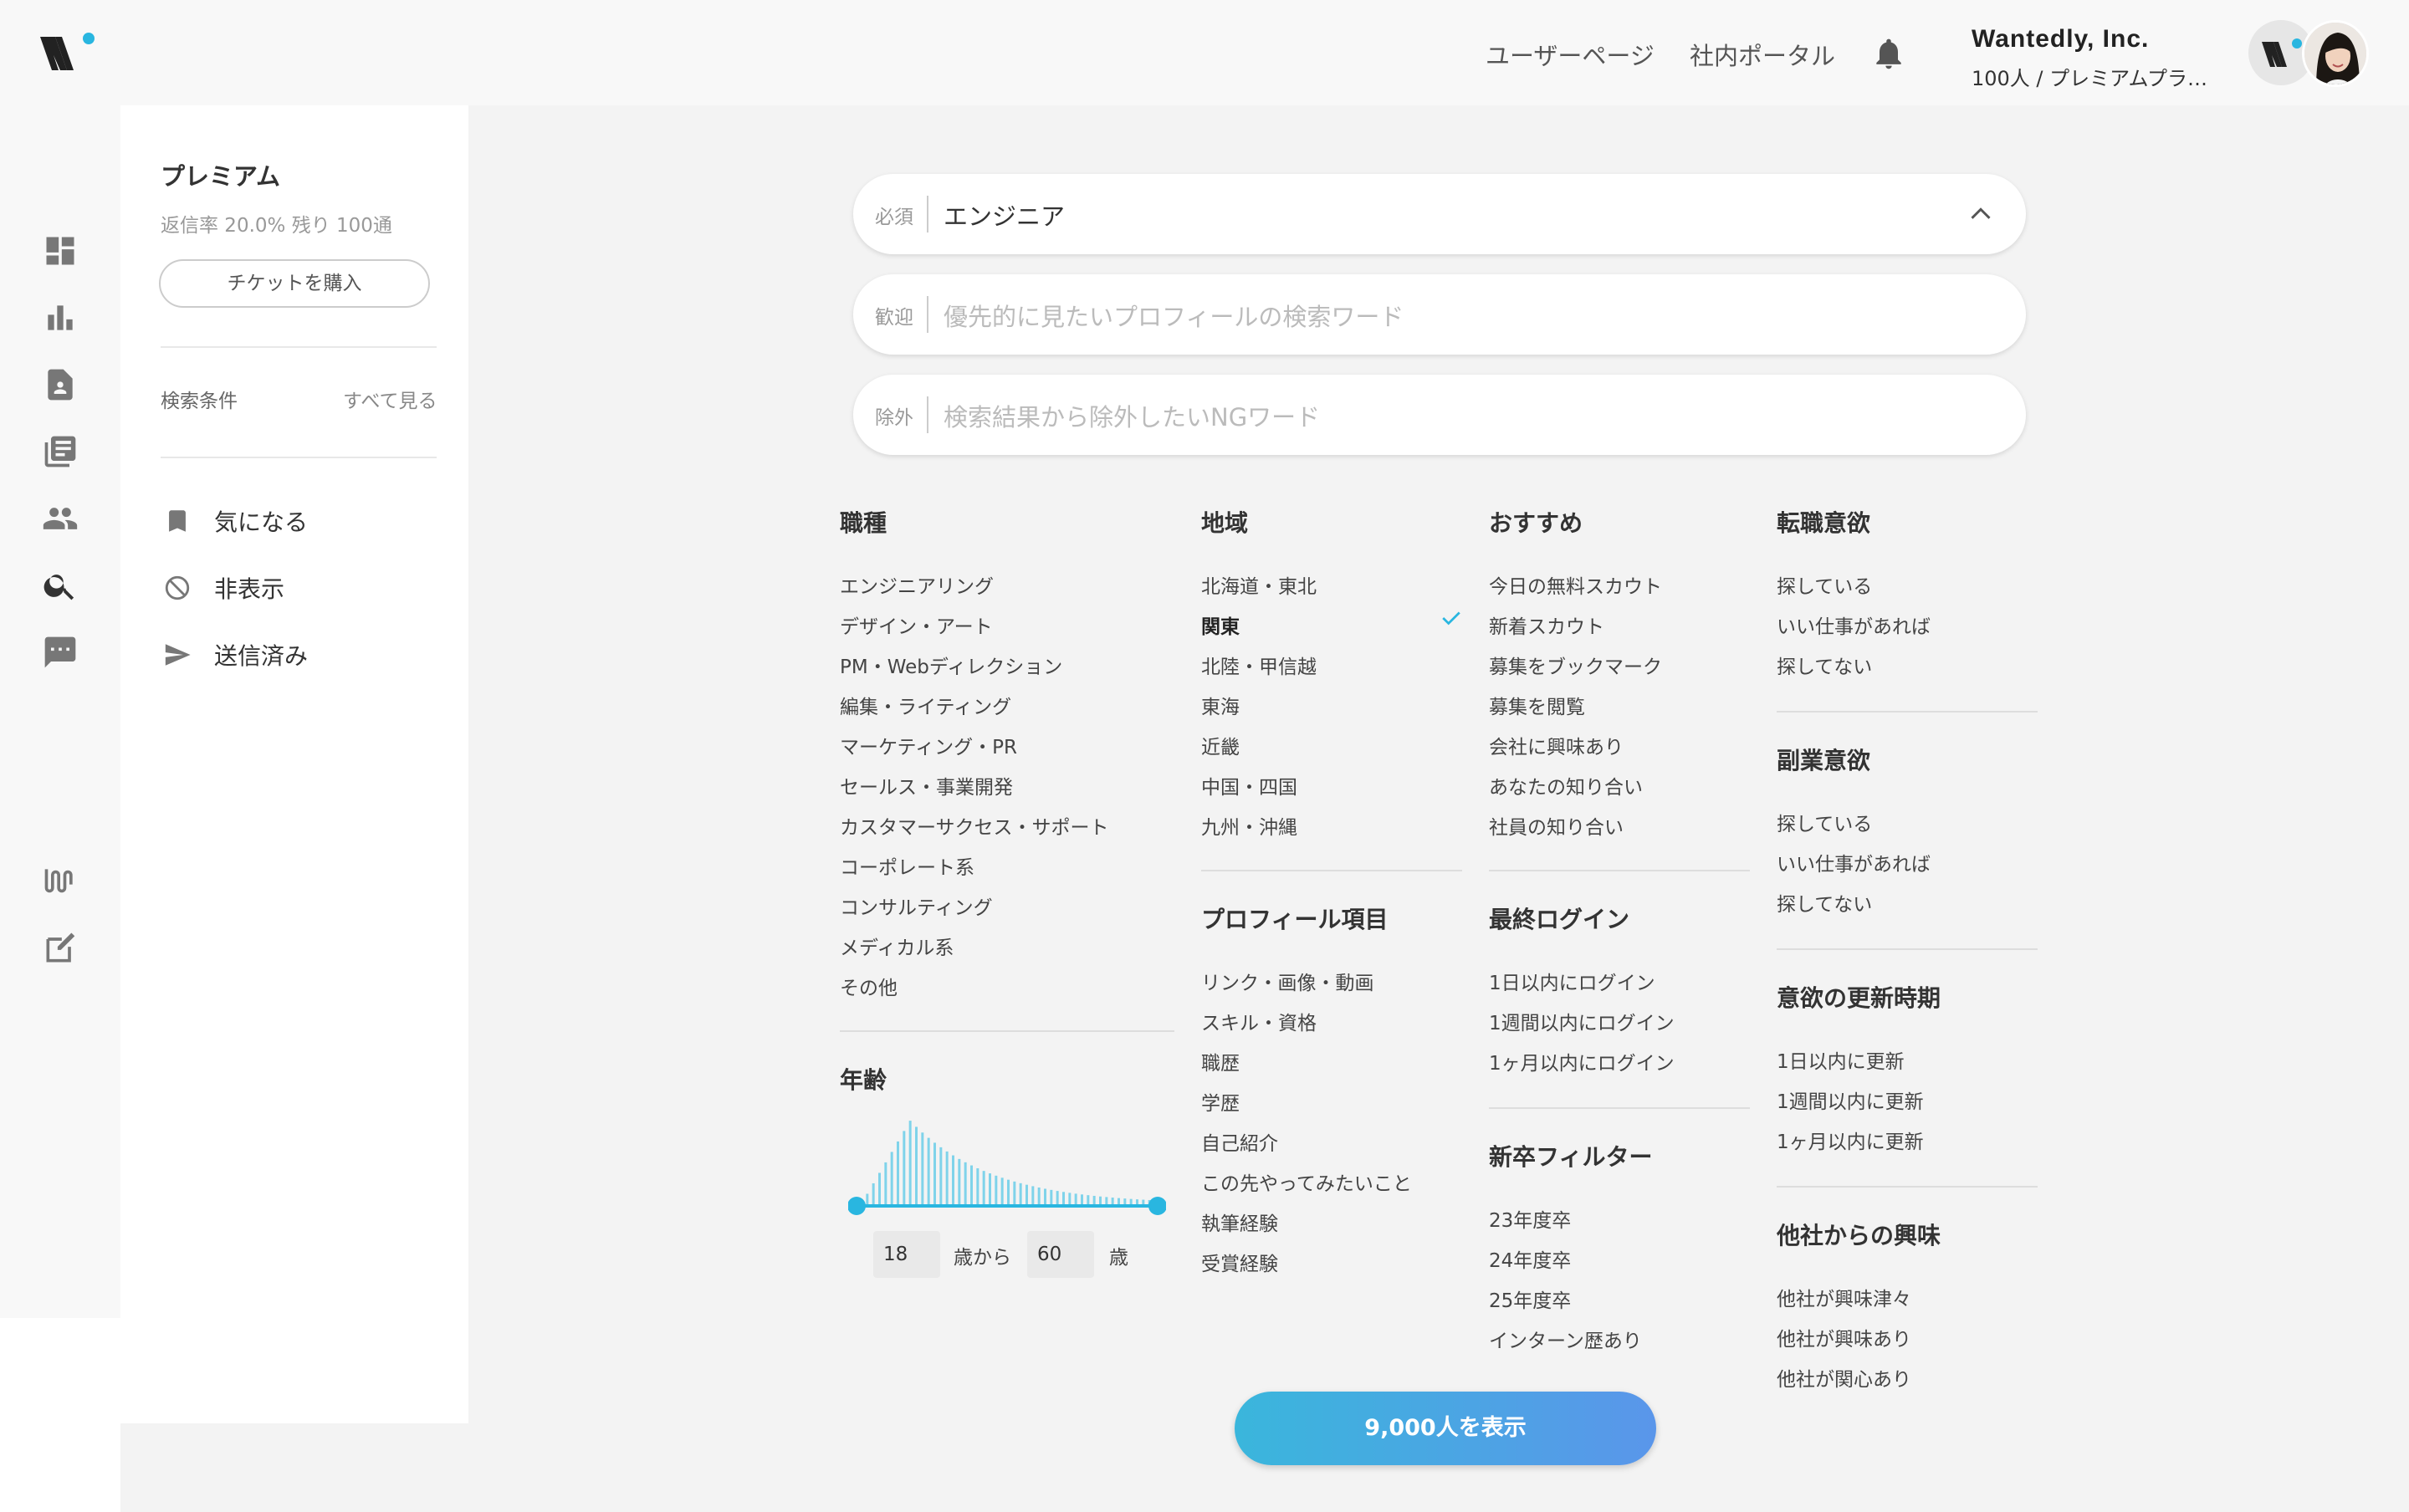 The image size is (2409, 1512). Describe the element at coordinates (1007, 1164) in the screenshot. I see `age-histogram-slider` at that location.